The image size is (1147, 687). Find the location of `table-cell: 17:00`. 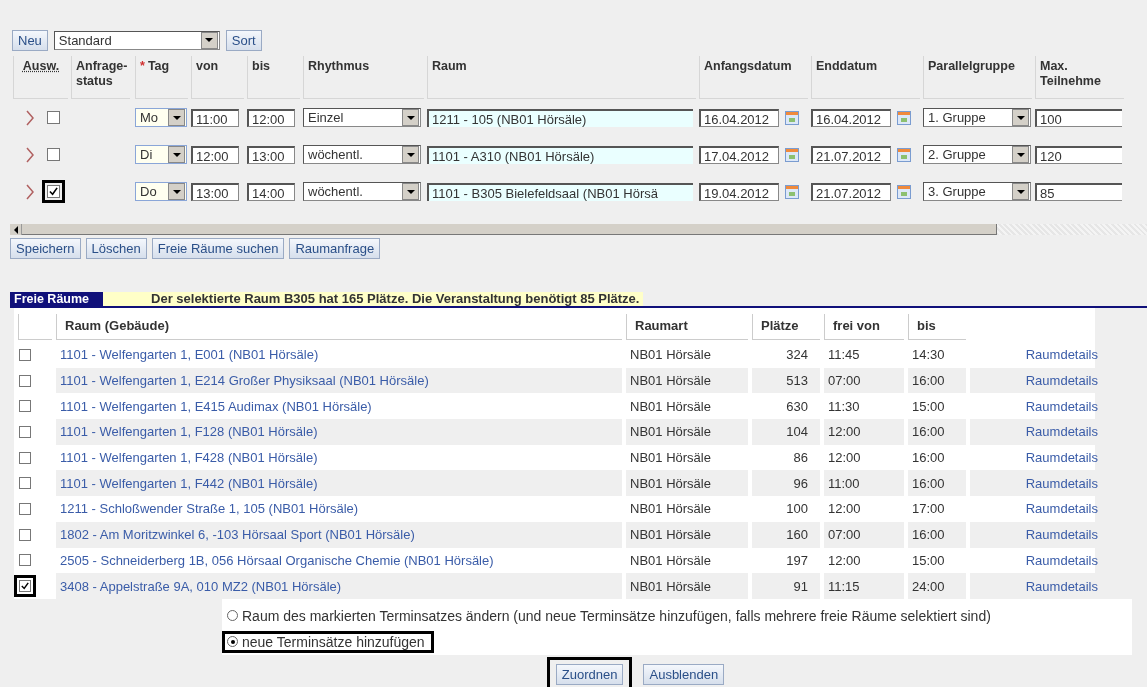

table-cell: 17:00 is located at coordinates (928, 509).